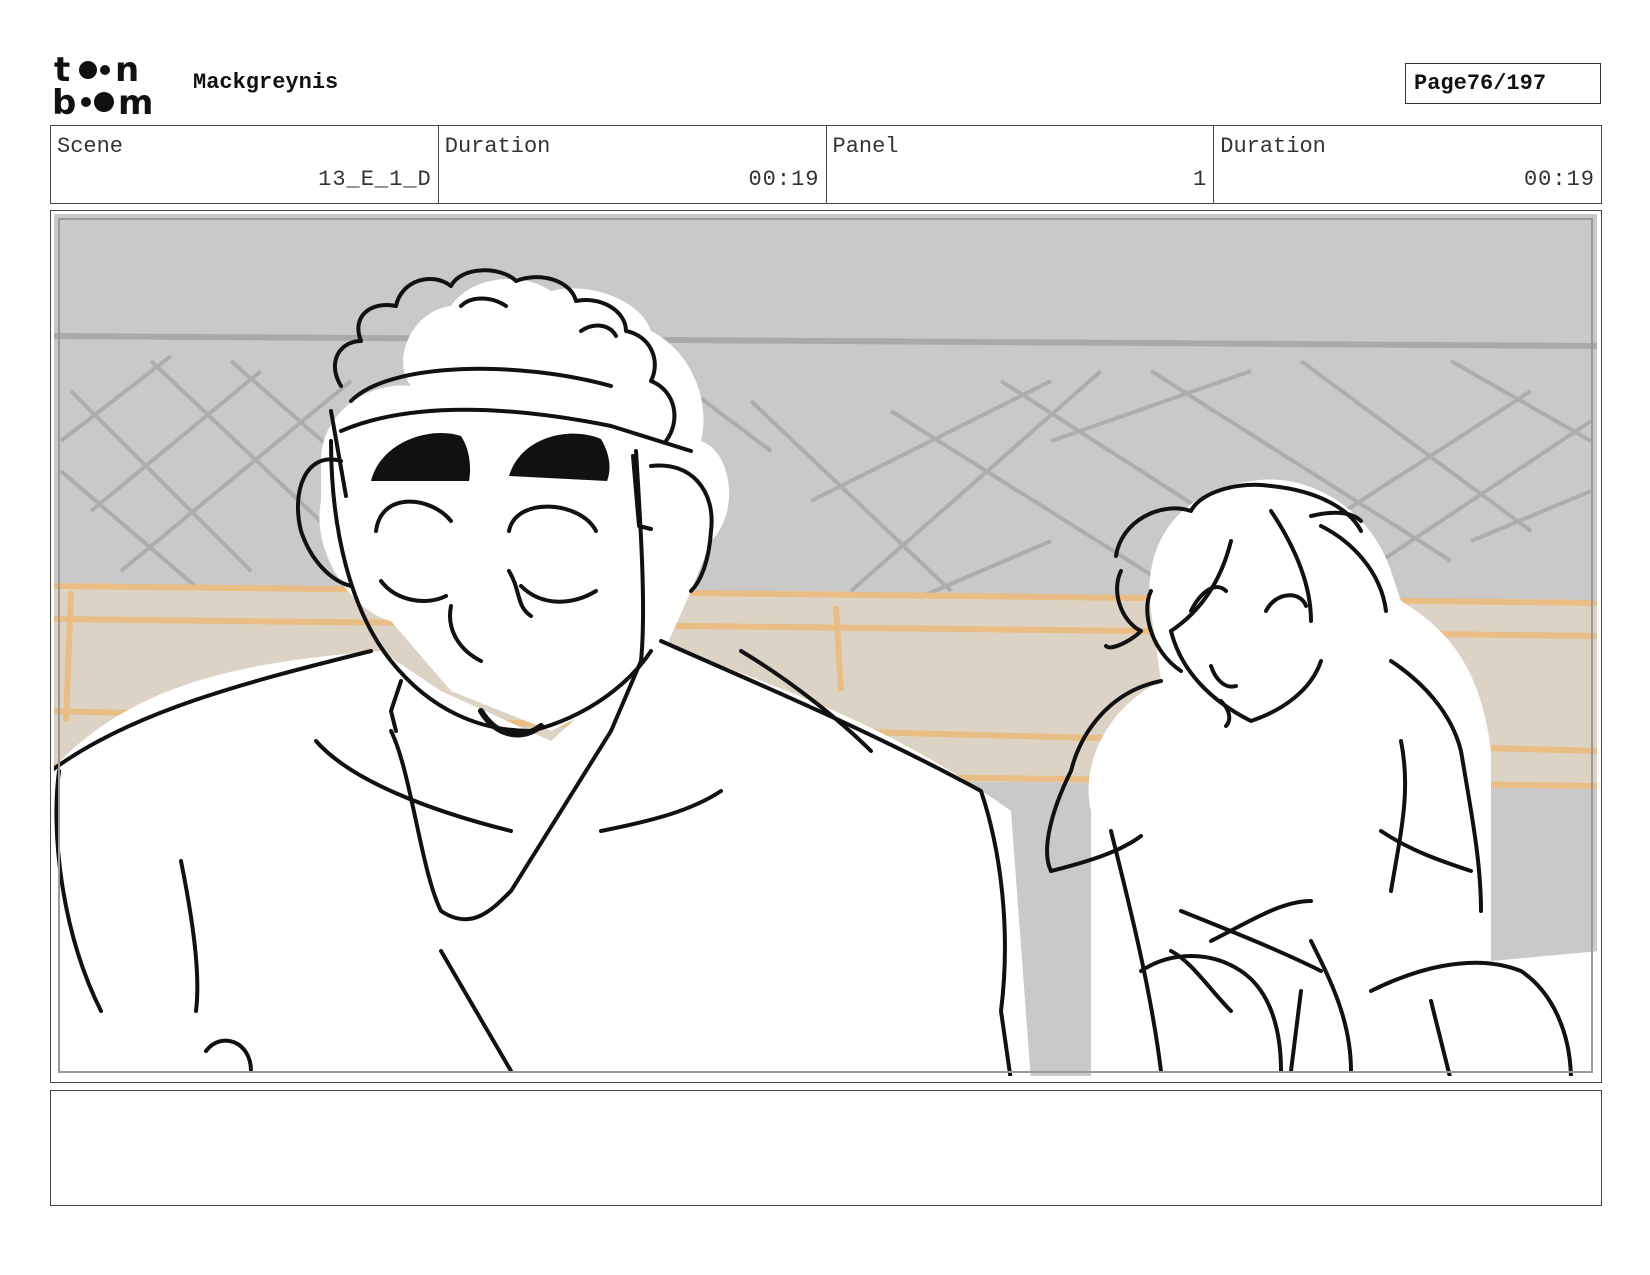 The width and height of the screenshot is (1650, 1275). I want to click on scene-duration-cell: Duration 00:19, so click(633, 164).